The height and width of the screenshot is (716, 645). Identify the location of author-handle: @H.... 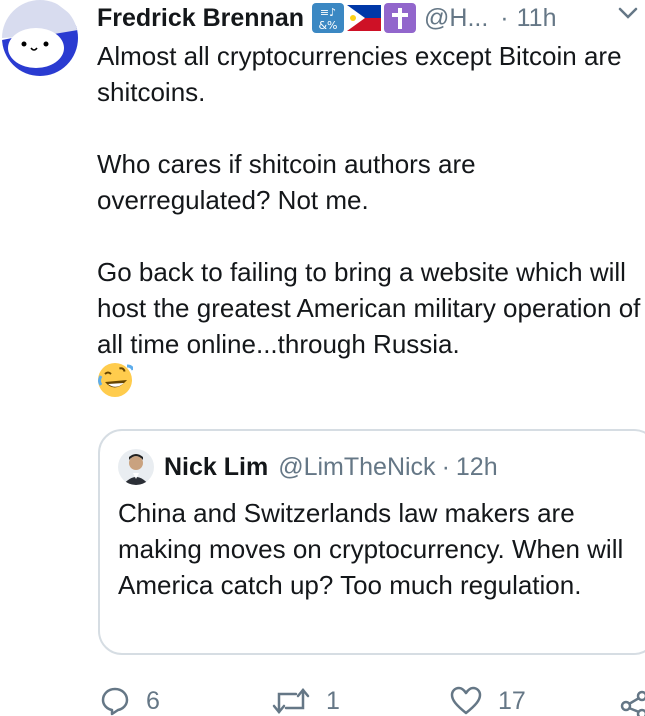
(456, 18).